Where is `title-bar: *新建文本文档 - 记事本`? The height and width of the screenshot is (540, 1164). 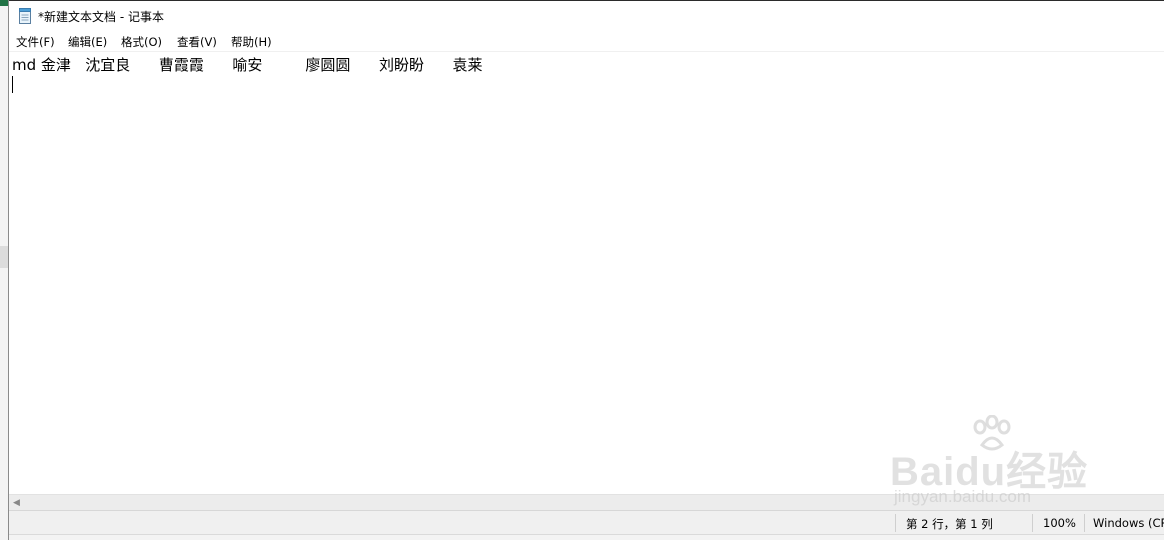
title-bar: *新建文本文档 - 记事本 is located at coordinates (586, 16).